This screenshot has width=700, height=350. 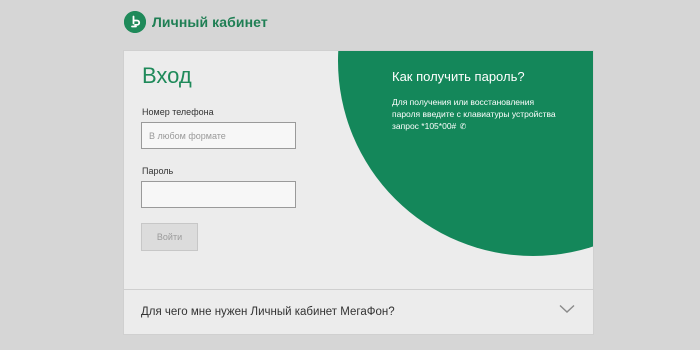 What do you see at coordinates (458, 76) in the screenshot?
I see `password-help-title: Как получить пароль?` at bounding box center [458, 76].